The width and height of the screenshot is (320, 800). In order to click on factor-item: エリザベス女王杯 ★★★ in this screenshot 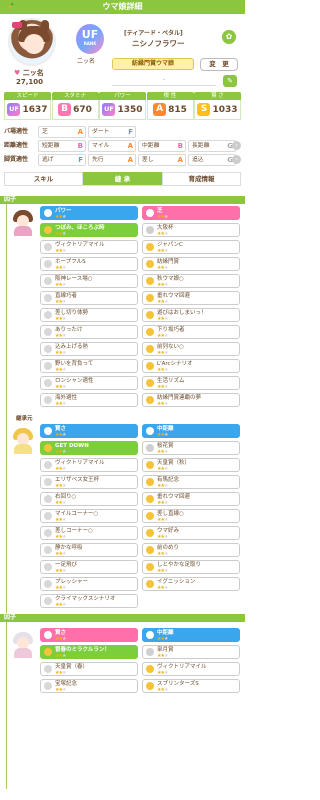, I will do `click(89, 482)`.